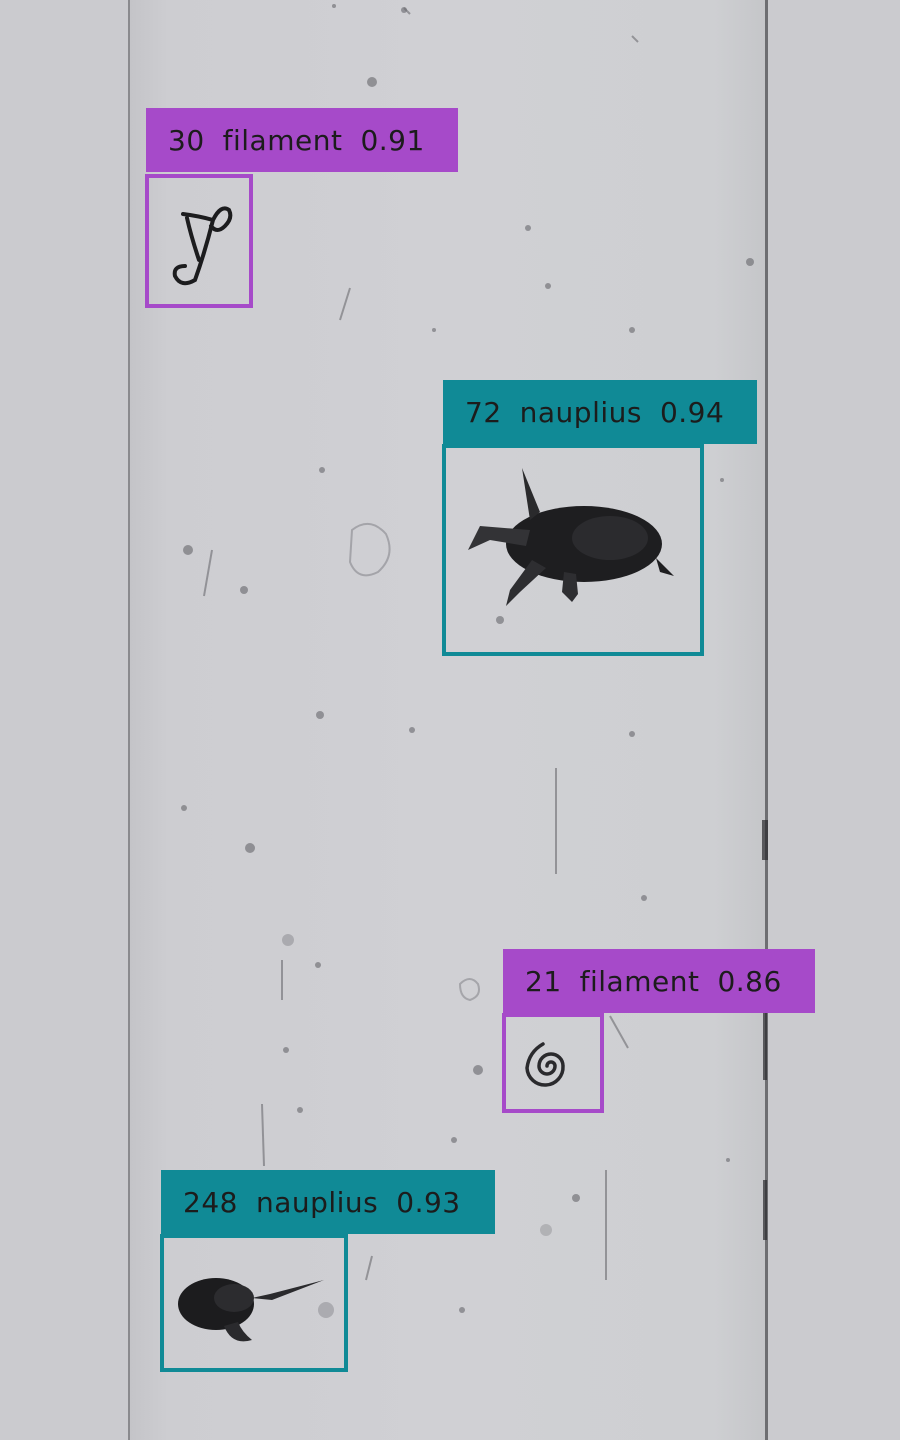 The height and width of the screenshot is (1440, 900). I want to click on detection-id: 248, so click(210, 1202).